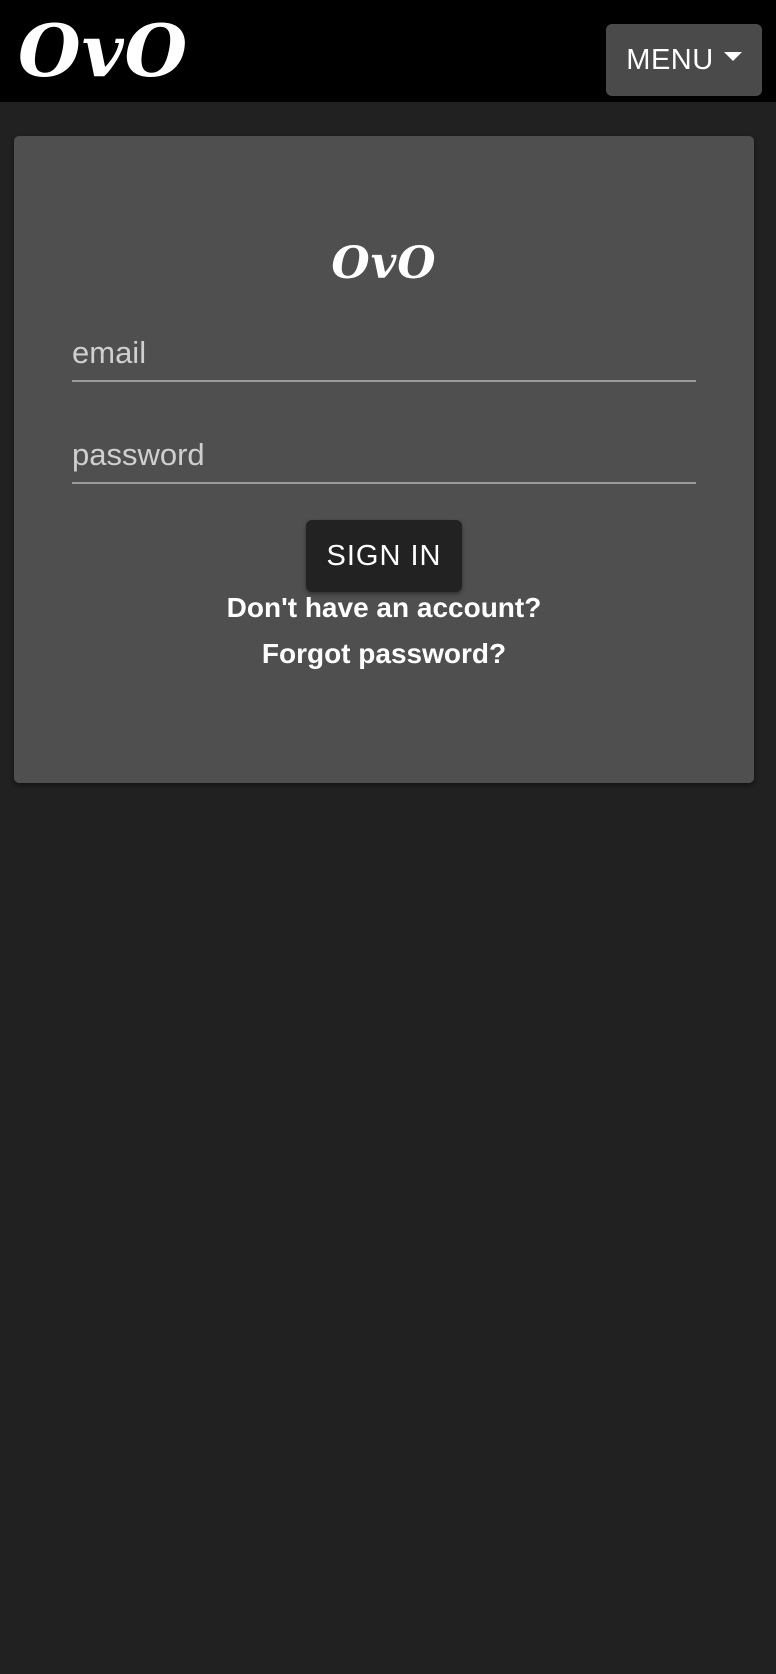 The width and height of the screenshot is (776, 1674). I want to click on menu-button-label: MENU, so click(670, 59).